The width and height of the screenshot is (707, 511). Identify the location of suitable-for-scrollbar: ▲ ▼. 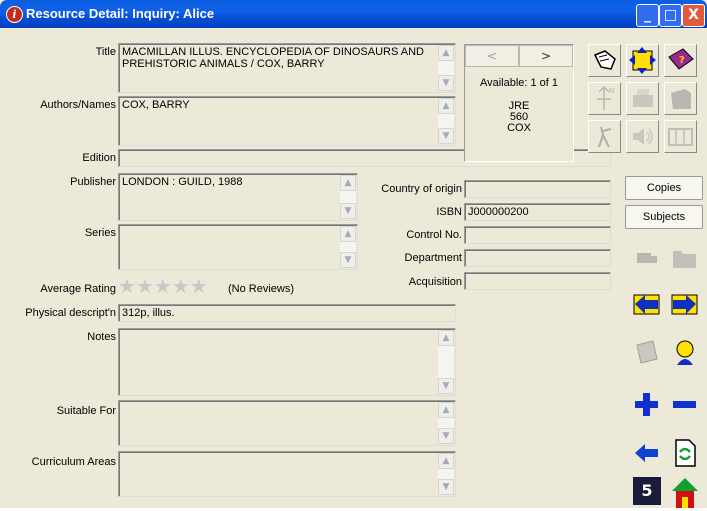
(446, 423).